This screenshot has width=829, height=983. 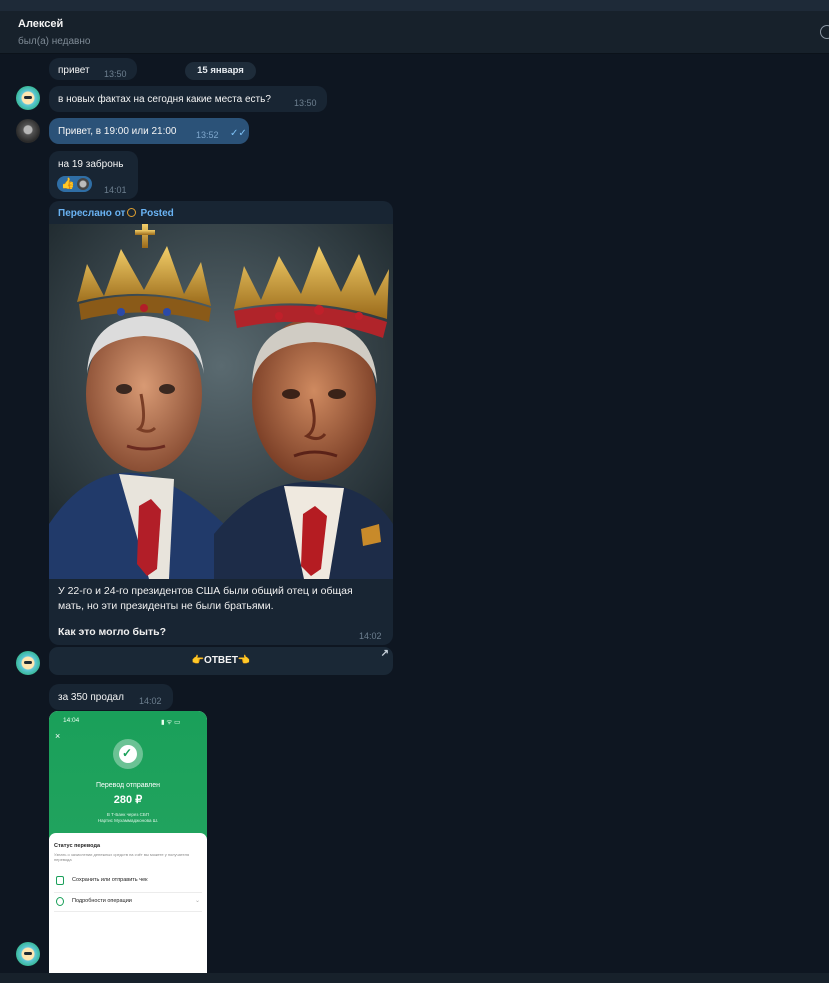 I want to click on chat-title: Алексей, so click(x=40, y=24).